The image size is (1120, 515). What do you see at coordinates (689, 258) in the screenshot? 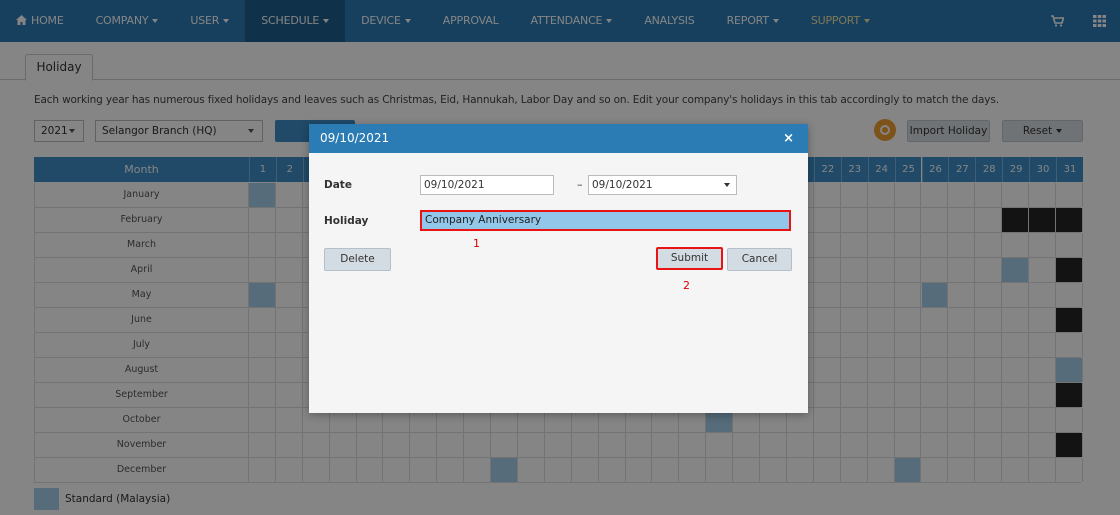
I see `submit-button: Submit` at bounding box center [689, 258].